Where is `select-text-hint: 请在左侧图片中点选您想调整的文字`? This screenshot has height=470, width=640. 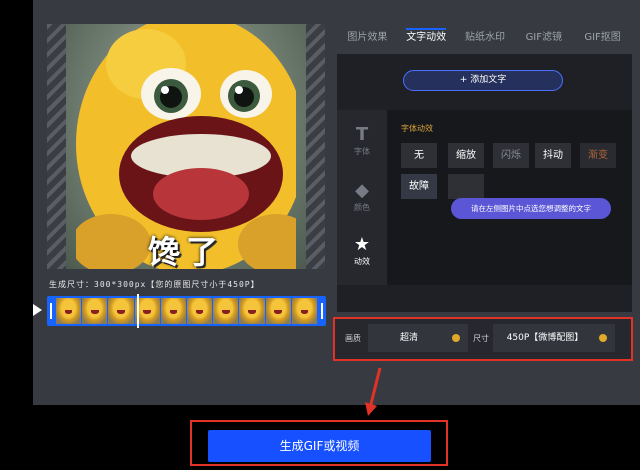 select-text-hint: 请在左侧图片中点选您想调整的文字 is located at coordinates (531, 208).